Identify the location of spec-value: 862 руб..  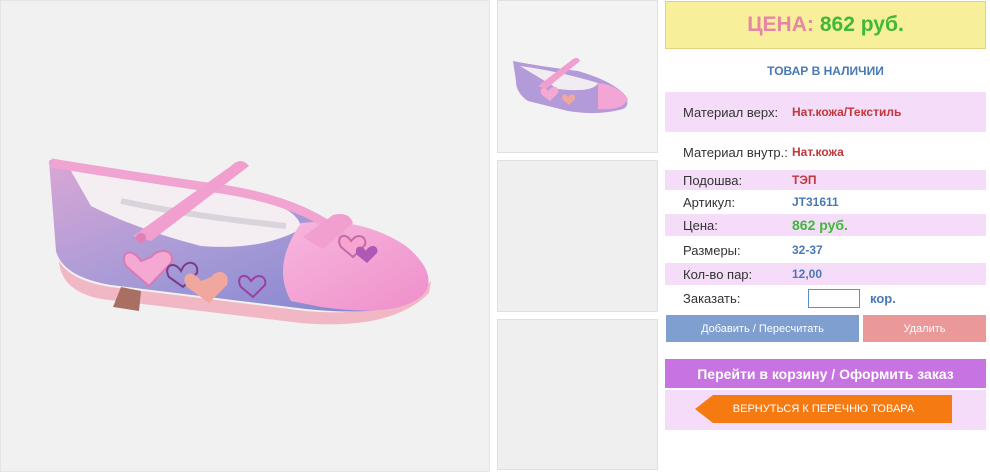
(820, 225).